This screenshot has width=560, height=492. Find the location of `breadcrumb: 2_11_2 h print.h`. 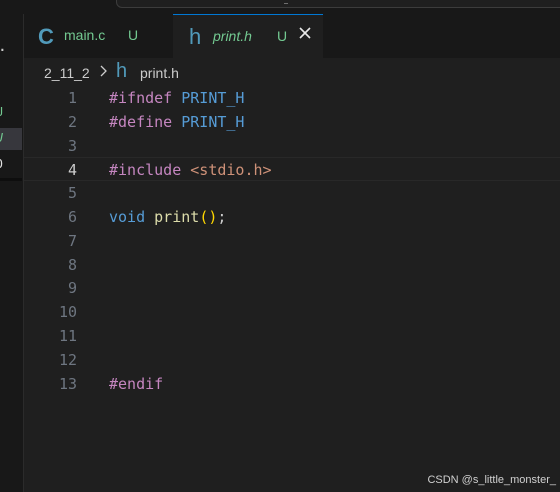

breadcrumb: 2_11_2 h print.h is located at coordinates (292, 71).